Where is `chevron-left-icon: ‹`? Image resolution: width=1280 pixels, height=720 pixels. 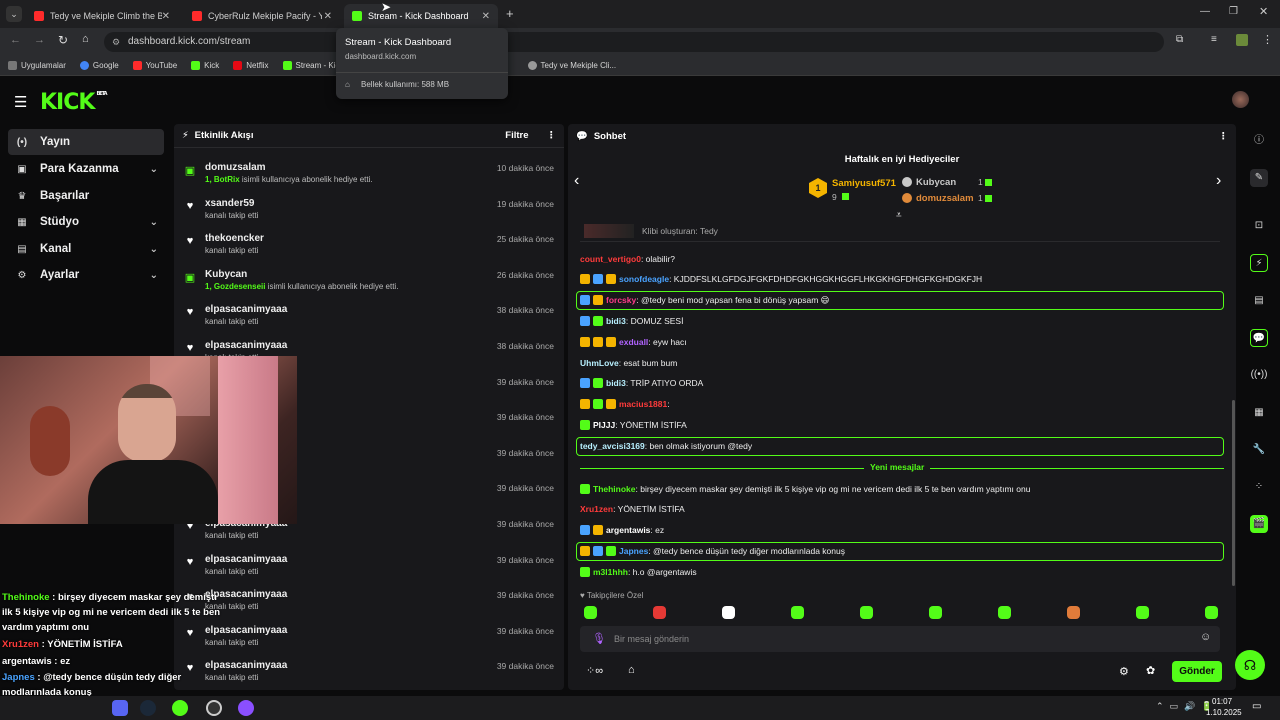
chevron-left-icon: ‹ is located at coordinates (576, 181).